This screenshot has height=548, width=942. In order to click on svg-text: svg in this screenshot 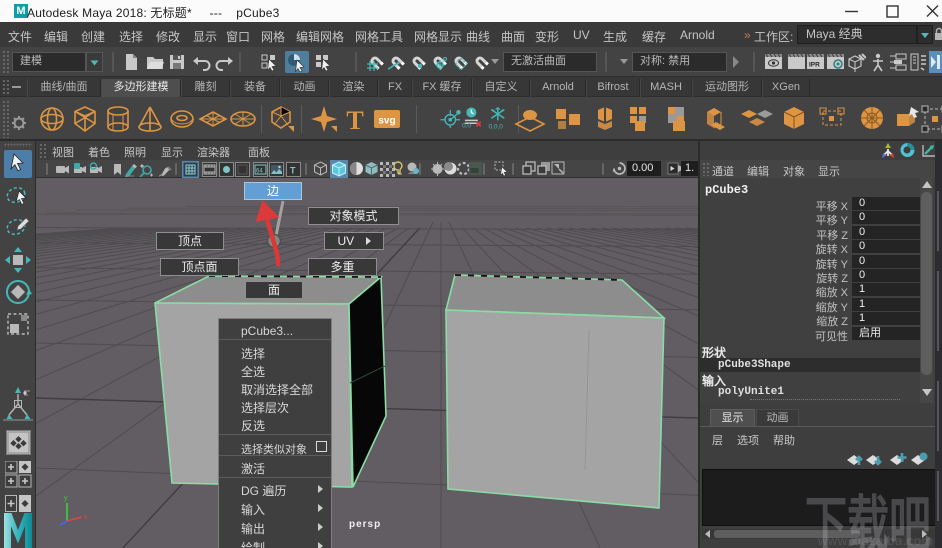, I will do `click(386, 121)`.